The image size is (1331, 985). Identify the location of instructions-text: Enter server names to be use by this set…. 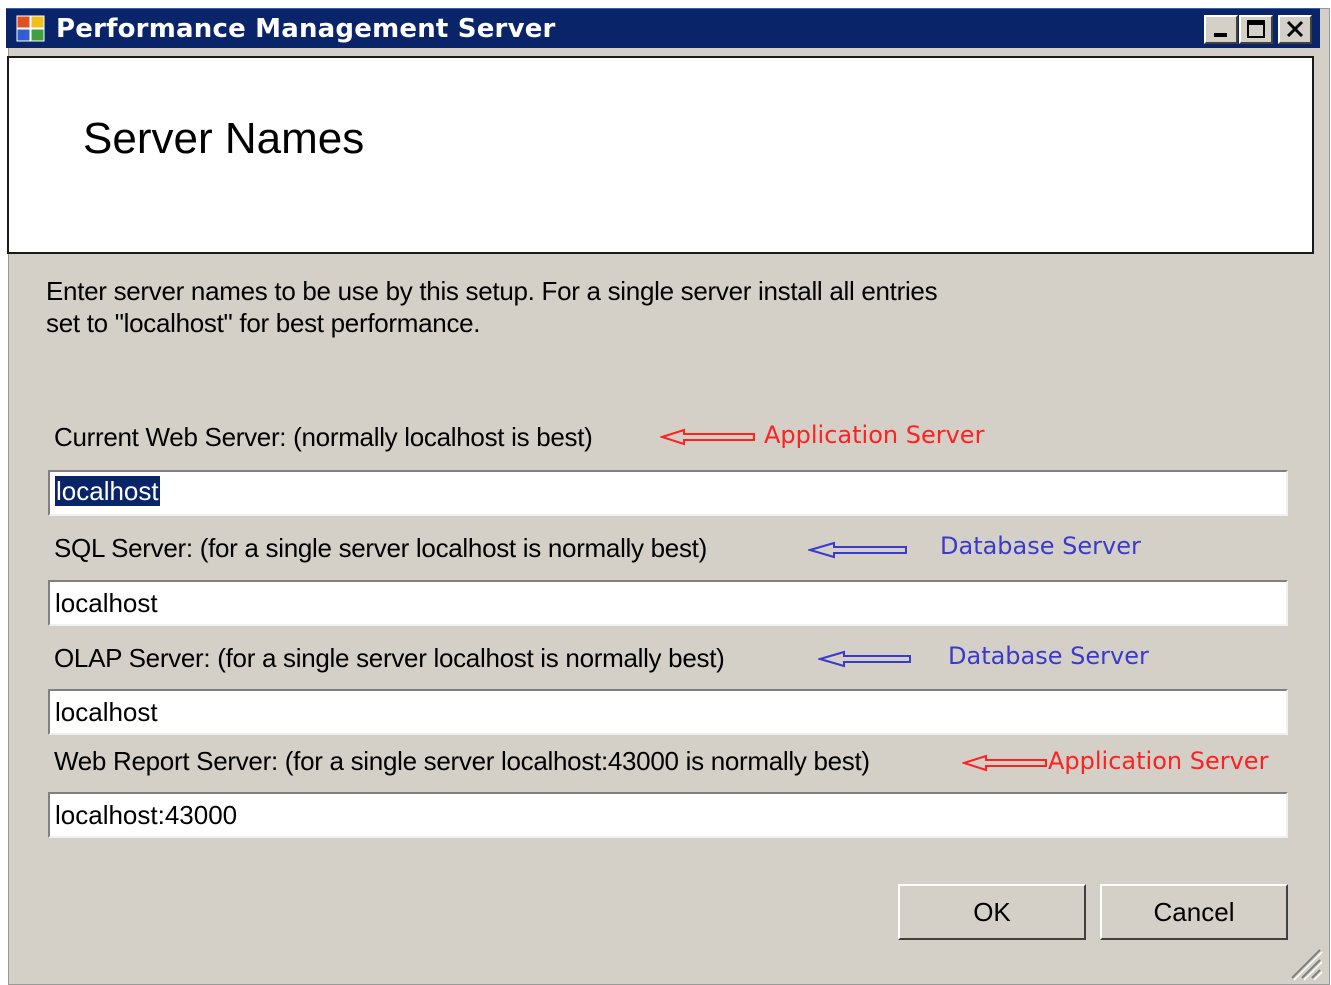
(566, 307).